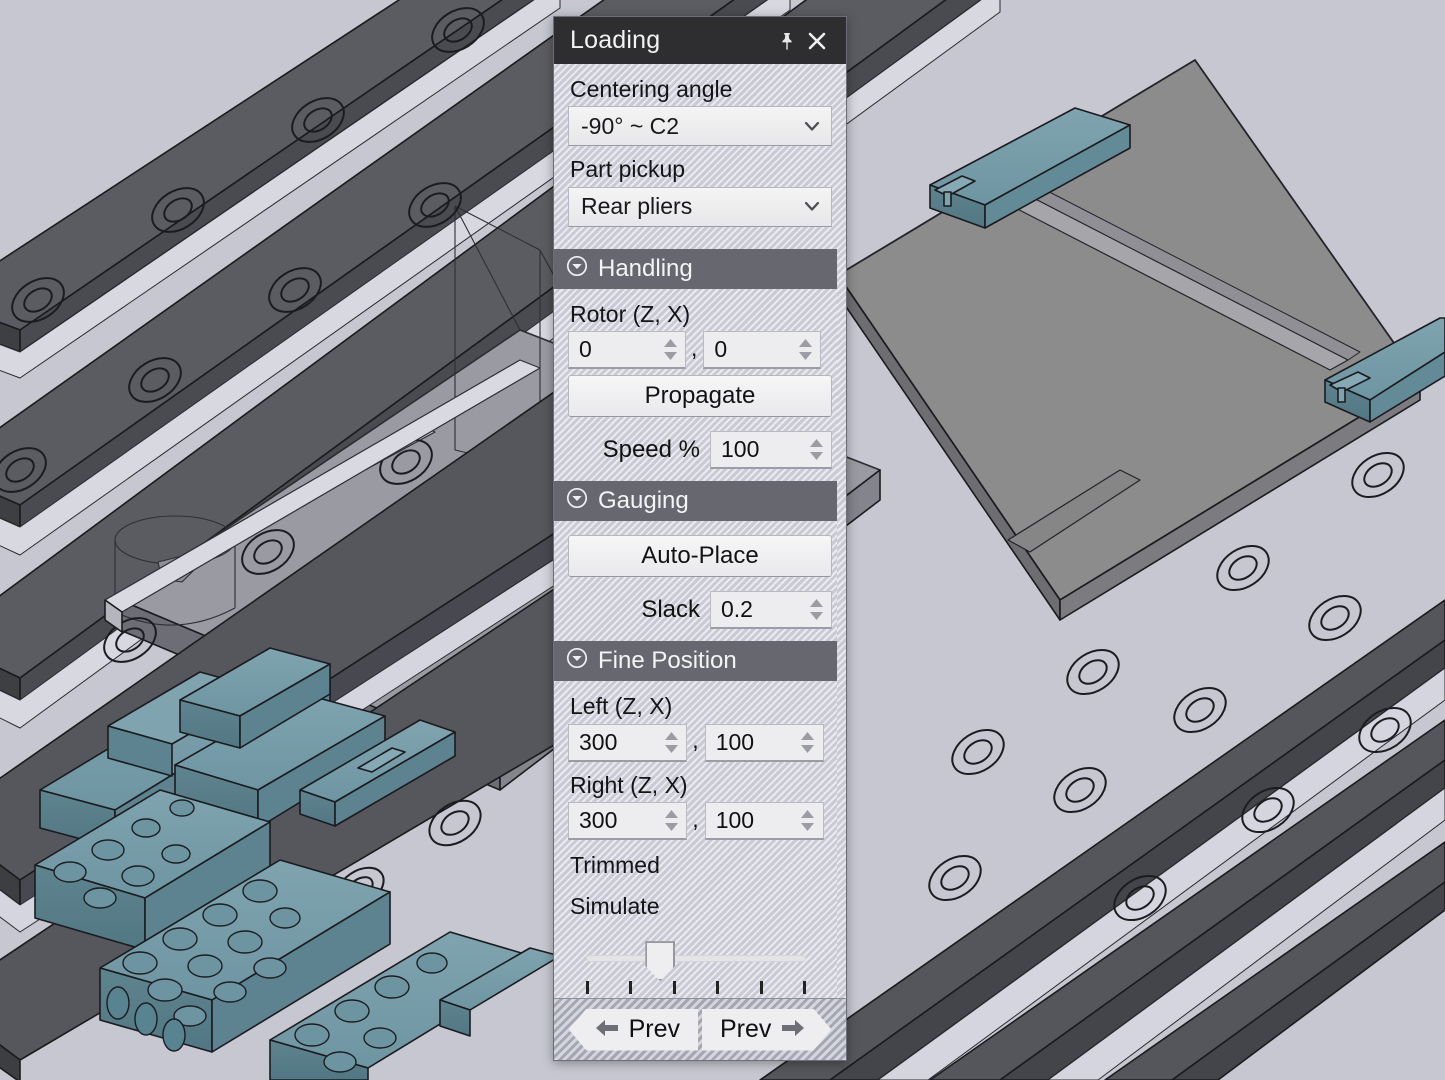 The height and width of the screenshot is (1080, 1445). What do you see at coordinates (700, 556) in the screenshot?
I see `auto-place-button: Auto-Place` at bounding box center [700, 556].